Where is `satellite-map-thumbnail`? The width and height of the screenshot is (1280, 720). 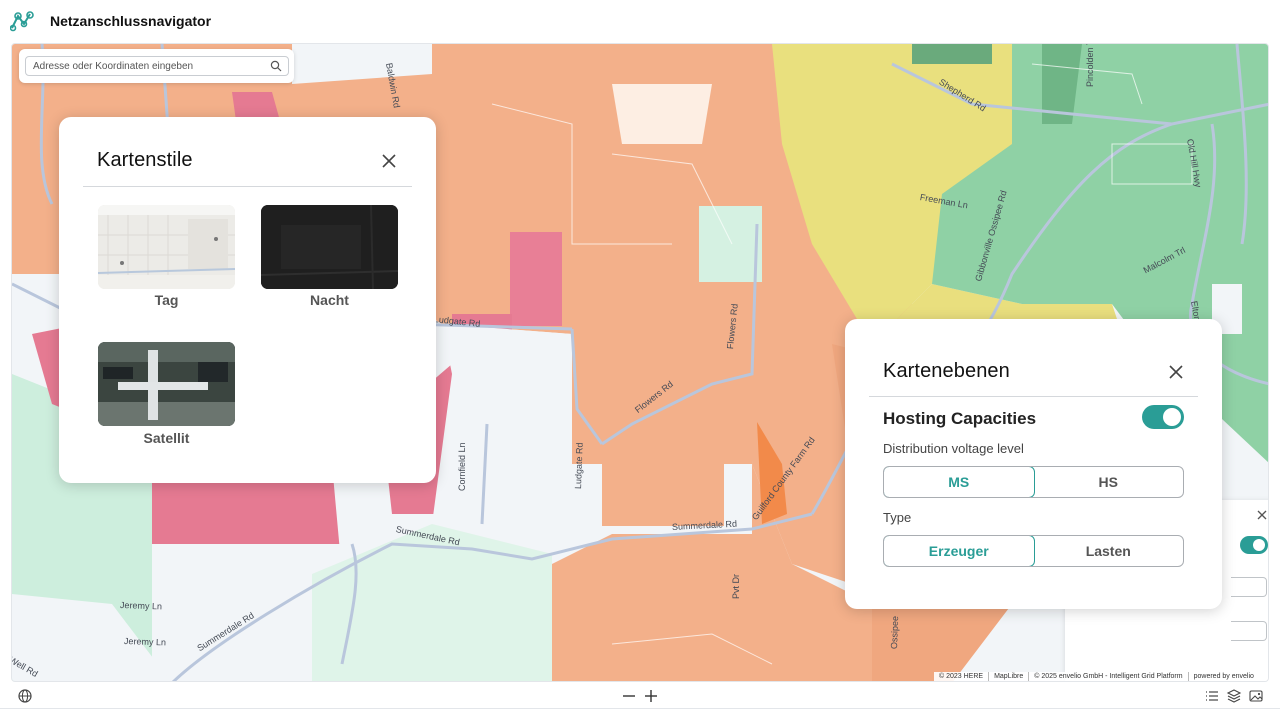 satellite-map-thumbnail is located at coordinates (166, 384).